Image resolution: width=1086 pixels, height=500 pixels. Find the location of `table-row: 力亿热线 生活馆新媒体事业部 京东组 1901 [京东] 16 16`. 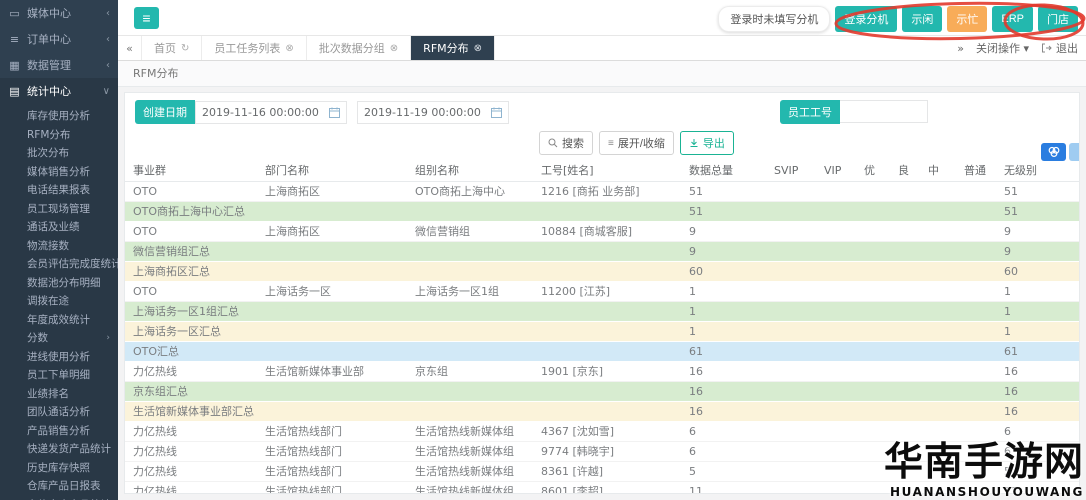

table-row: 力亿热线 生活馆新媒体事业部 京东组 1901 [京东] 16 16 is located at coordinates (602, 371).